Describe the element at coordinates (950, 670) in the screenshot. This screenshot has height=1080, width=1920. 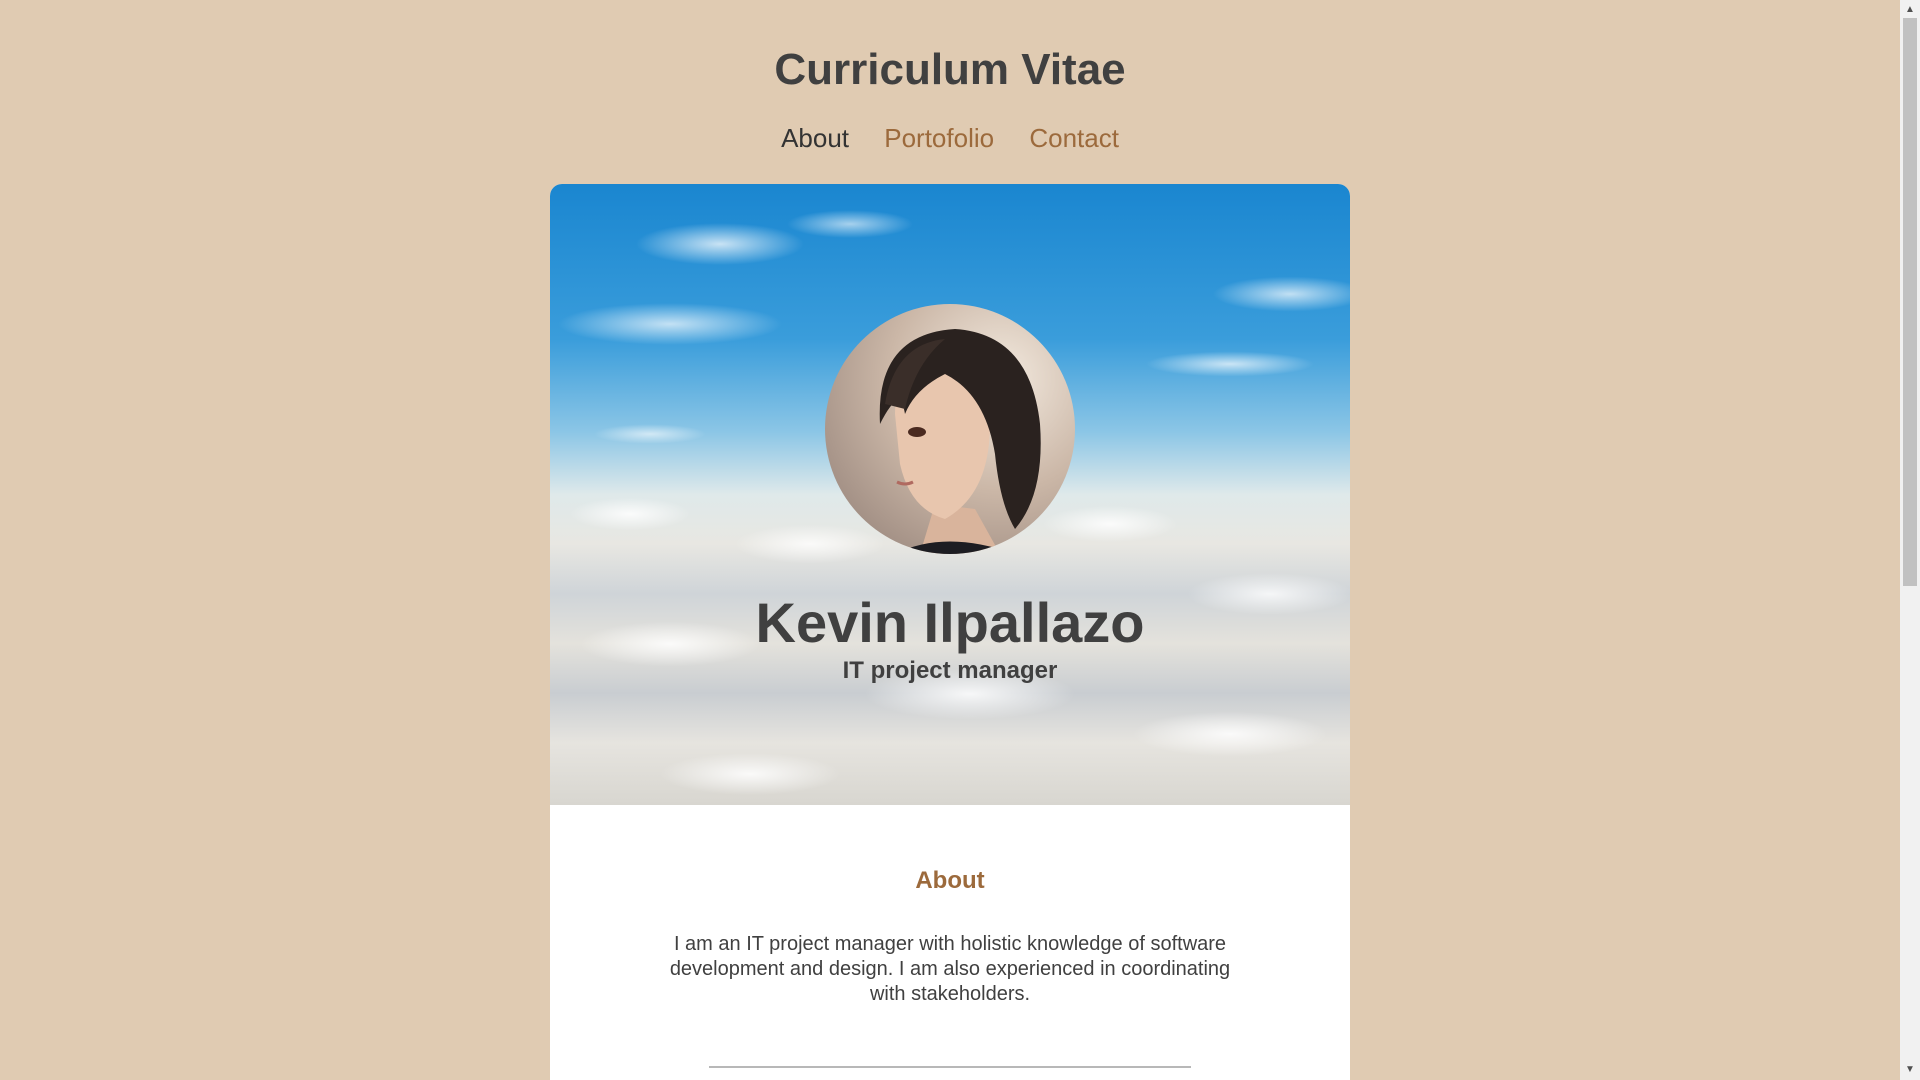
I see `profile-role: IT project manager` at that location.